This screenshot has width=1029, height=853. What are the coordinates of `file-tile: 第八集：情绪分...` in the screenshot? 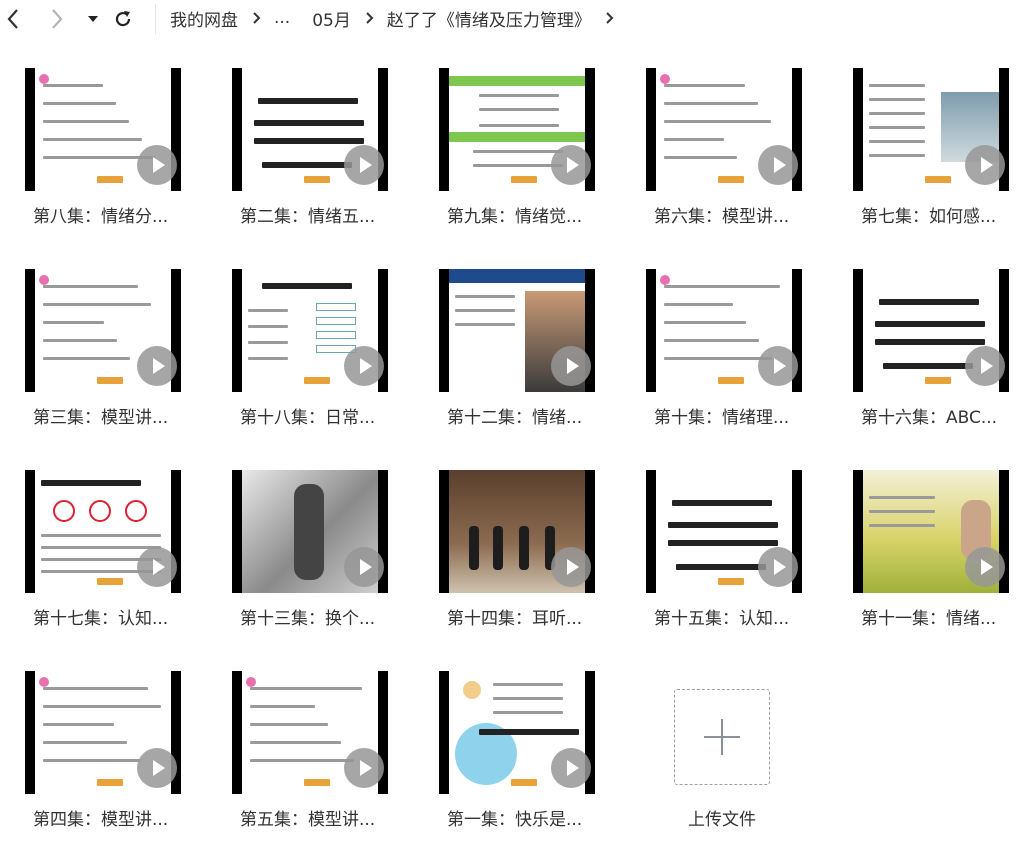 It's located at (110, 153).